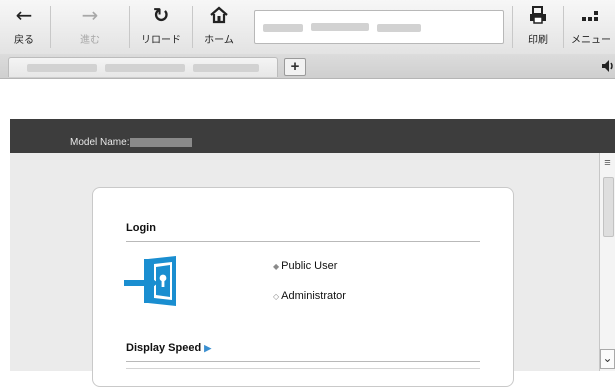 This screenshot has width=615, height=387. I want to click on back-arrow-icon: ←, so click(24, 15).